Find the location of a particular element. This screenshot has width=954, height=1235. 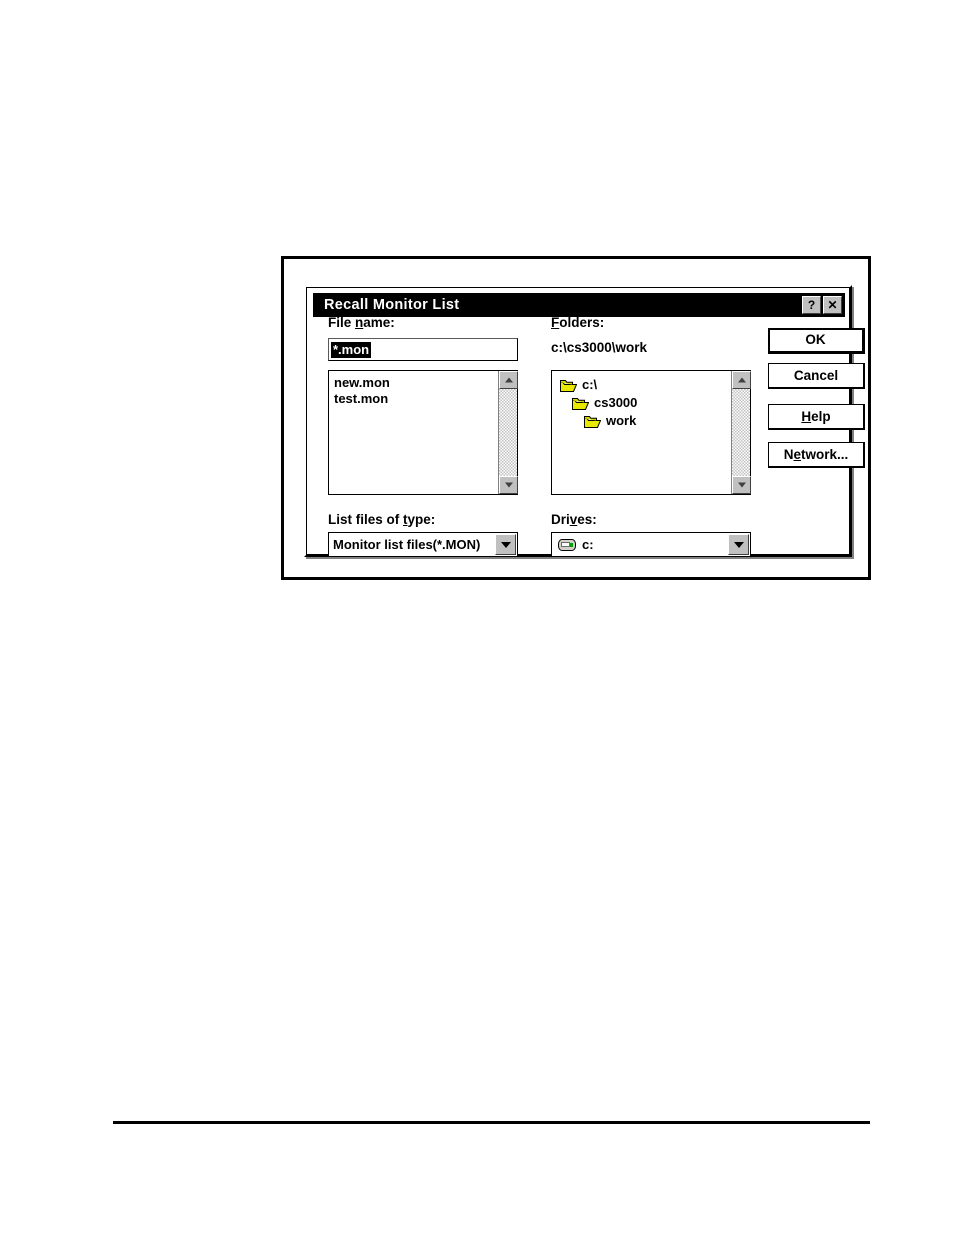

file-list-box: new.mon test.mon is located at coordinates (423, 432).